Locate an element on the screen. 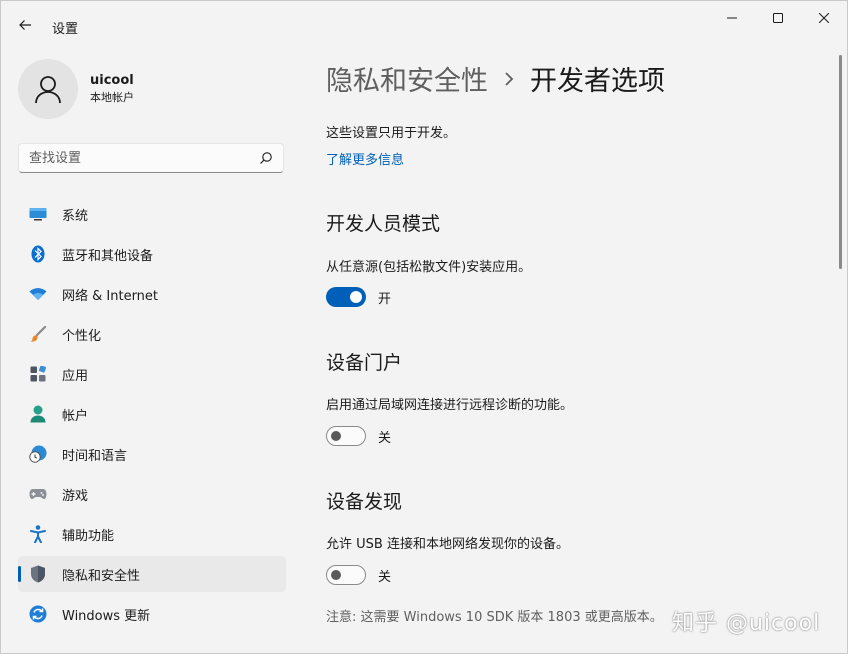 This screenshot has width=848, height=654. device-portal-toggle-row: 关 is located at coordinates (358, 436).